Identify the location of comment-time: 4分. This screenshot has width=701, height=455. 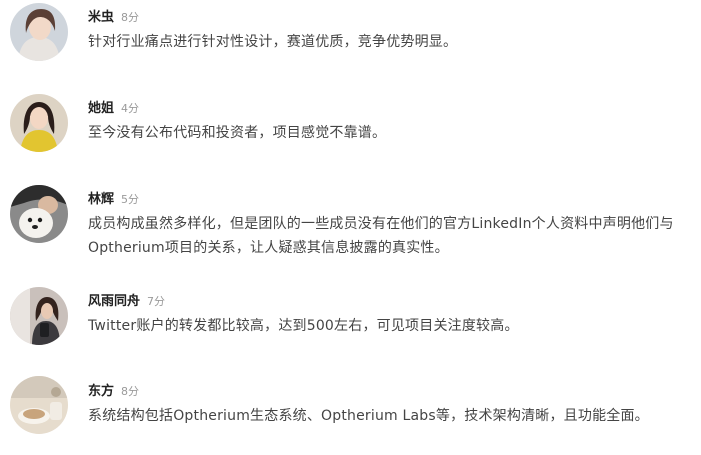
(130, 108).